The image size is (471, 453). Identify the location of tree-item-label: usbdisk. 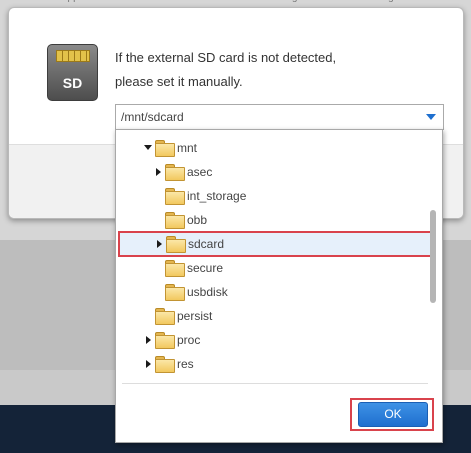
(207, 292).